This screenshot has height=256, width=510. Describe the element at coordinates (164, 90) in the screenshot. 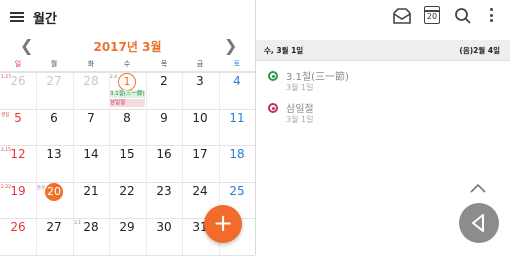

I see `day-cell: 2` at that location.